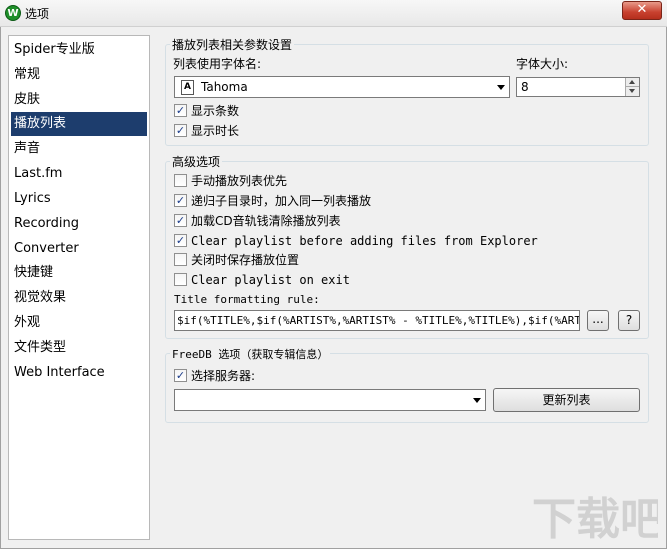 The height and width of the screenshot is (549, 667). I want to click on clear-on-cd-load-checkbox: ✓, so click(180, 220).